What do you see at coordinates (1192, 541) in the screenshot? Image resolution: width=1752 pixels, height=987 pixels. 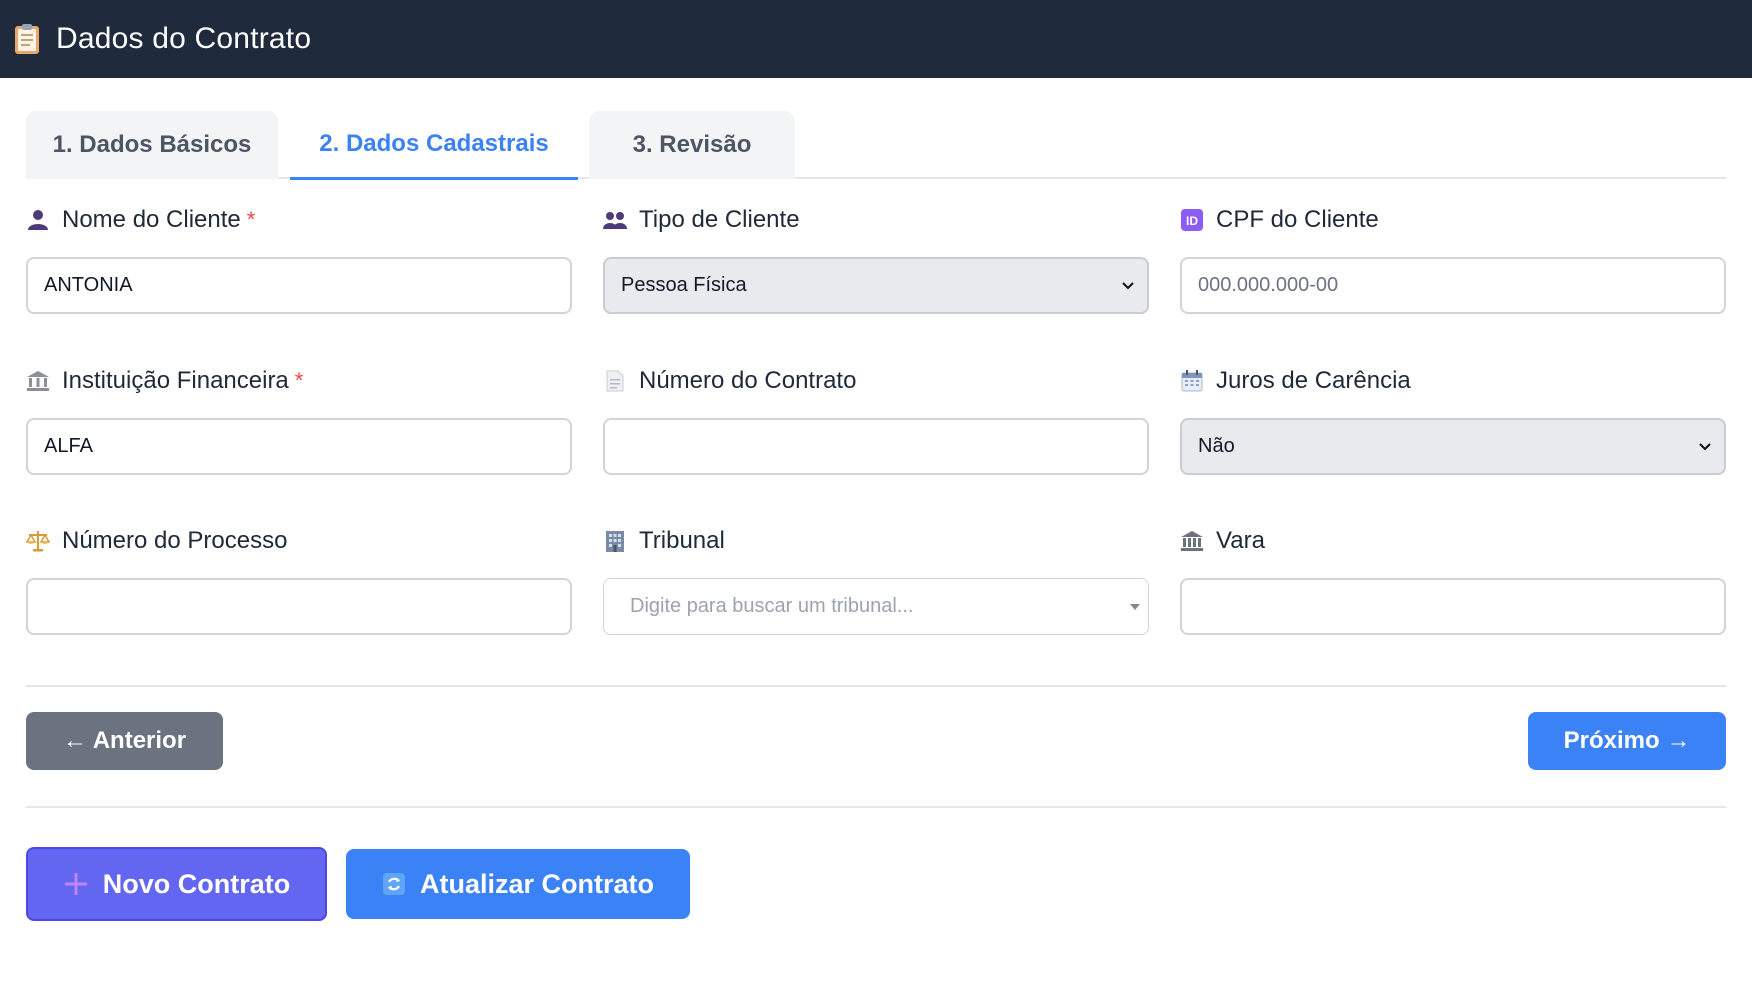 I see `courthouse-icon` at bounding box center [1192, 541].